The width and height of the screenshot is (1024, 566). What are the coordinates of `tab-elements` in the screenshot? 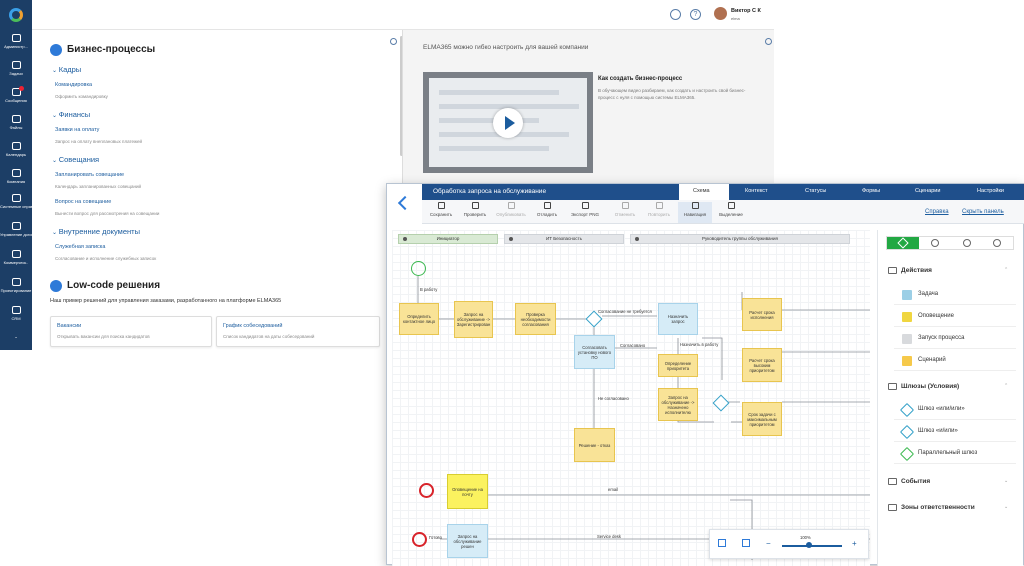 It's located at (903, 243).